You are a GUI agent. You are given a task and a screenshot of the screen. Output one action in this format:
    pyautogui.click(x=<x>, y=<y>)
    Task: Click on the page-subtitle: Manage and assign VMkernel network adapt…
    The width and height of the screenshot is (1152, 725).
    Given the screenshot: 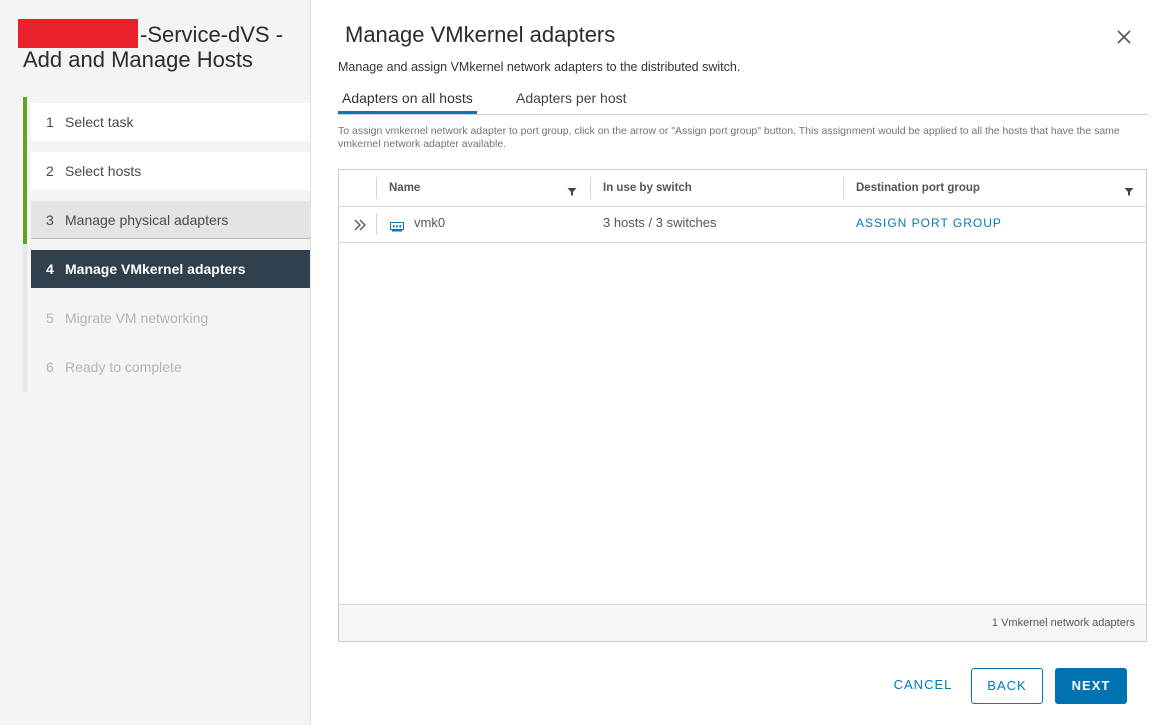 What is the action you would take?
    pyautogui.click(x=539, y=67)
    